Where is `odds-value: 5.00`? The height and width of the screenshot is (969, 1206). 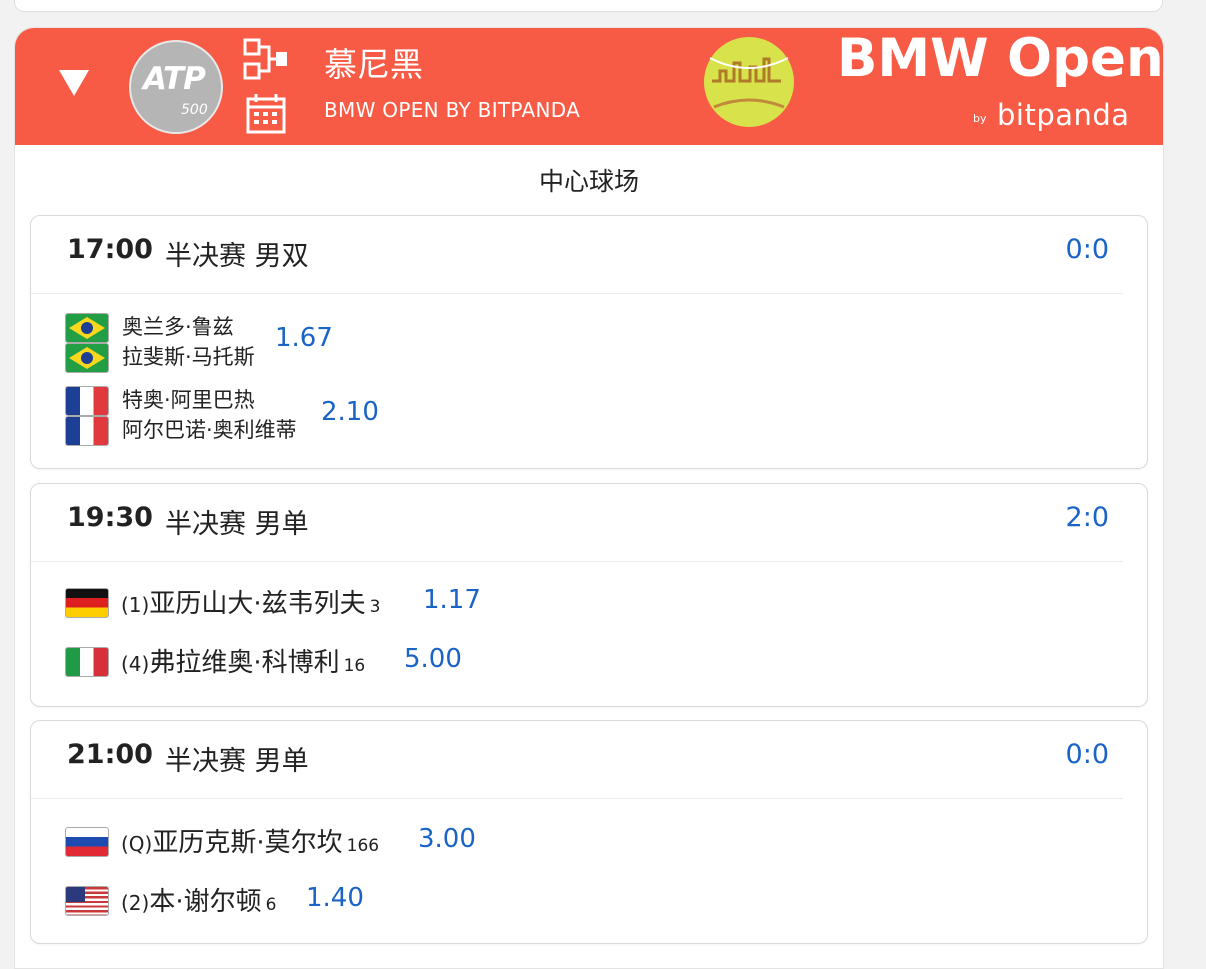
odds-value: 5.00 is located at coordinates (433, 659).